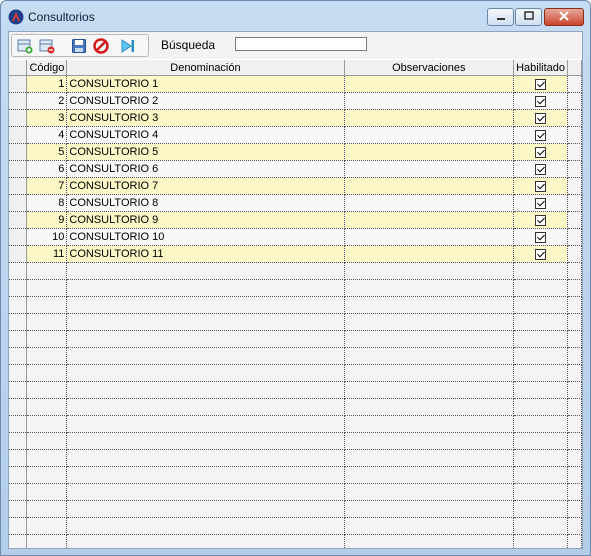 This screenshot has width=591, height=556. I want to click on toolbar-button-group, so click(80, 45).